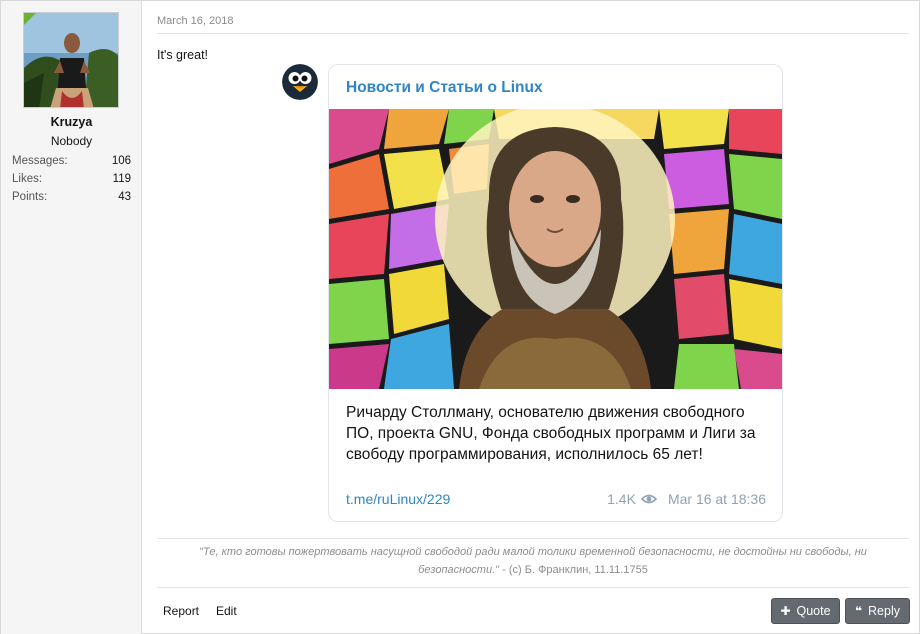  Describe the element at coordinates (30, 197) in the screenshot. I see `stat-label: Points:` at that location.